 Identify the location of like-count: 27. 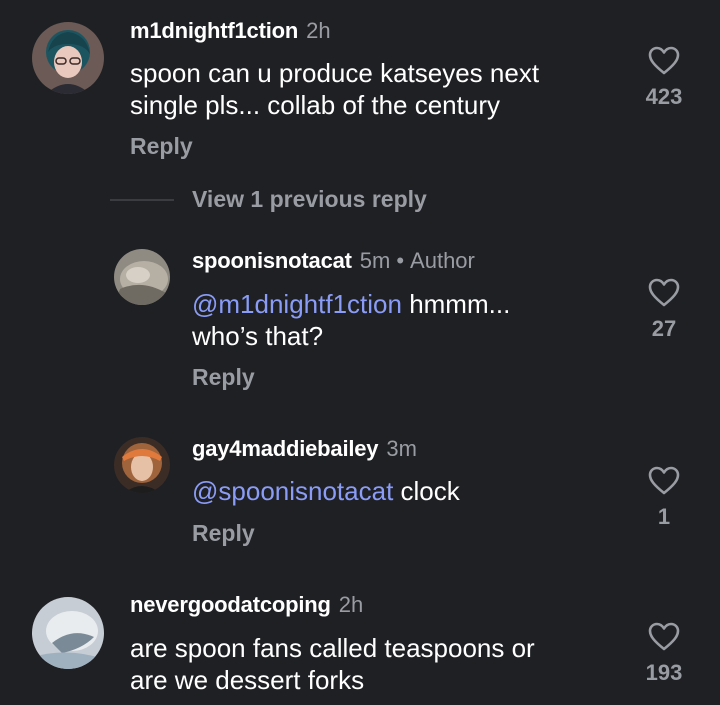
(664, 328).